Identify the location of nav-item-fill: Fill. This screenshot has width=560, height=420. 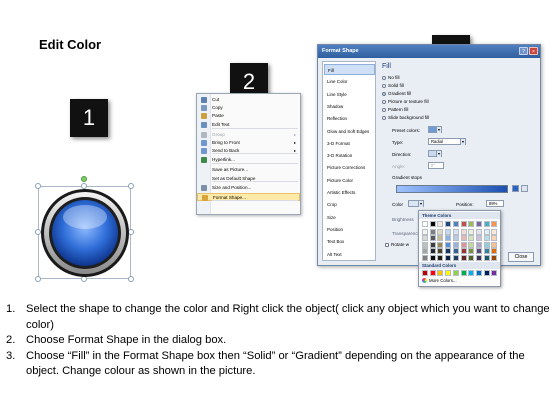
(349, 69).